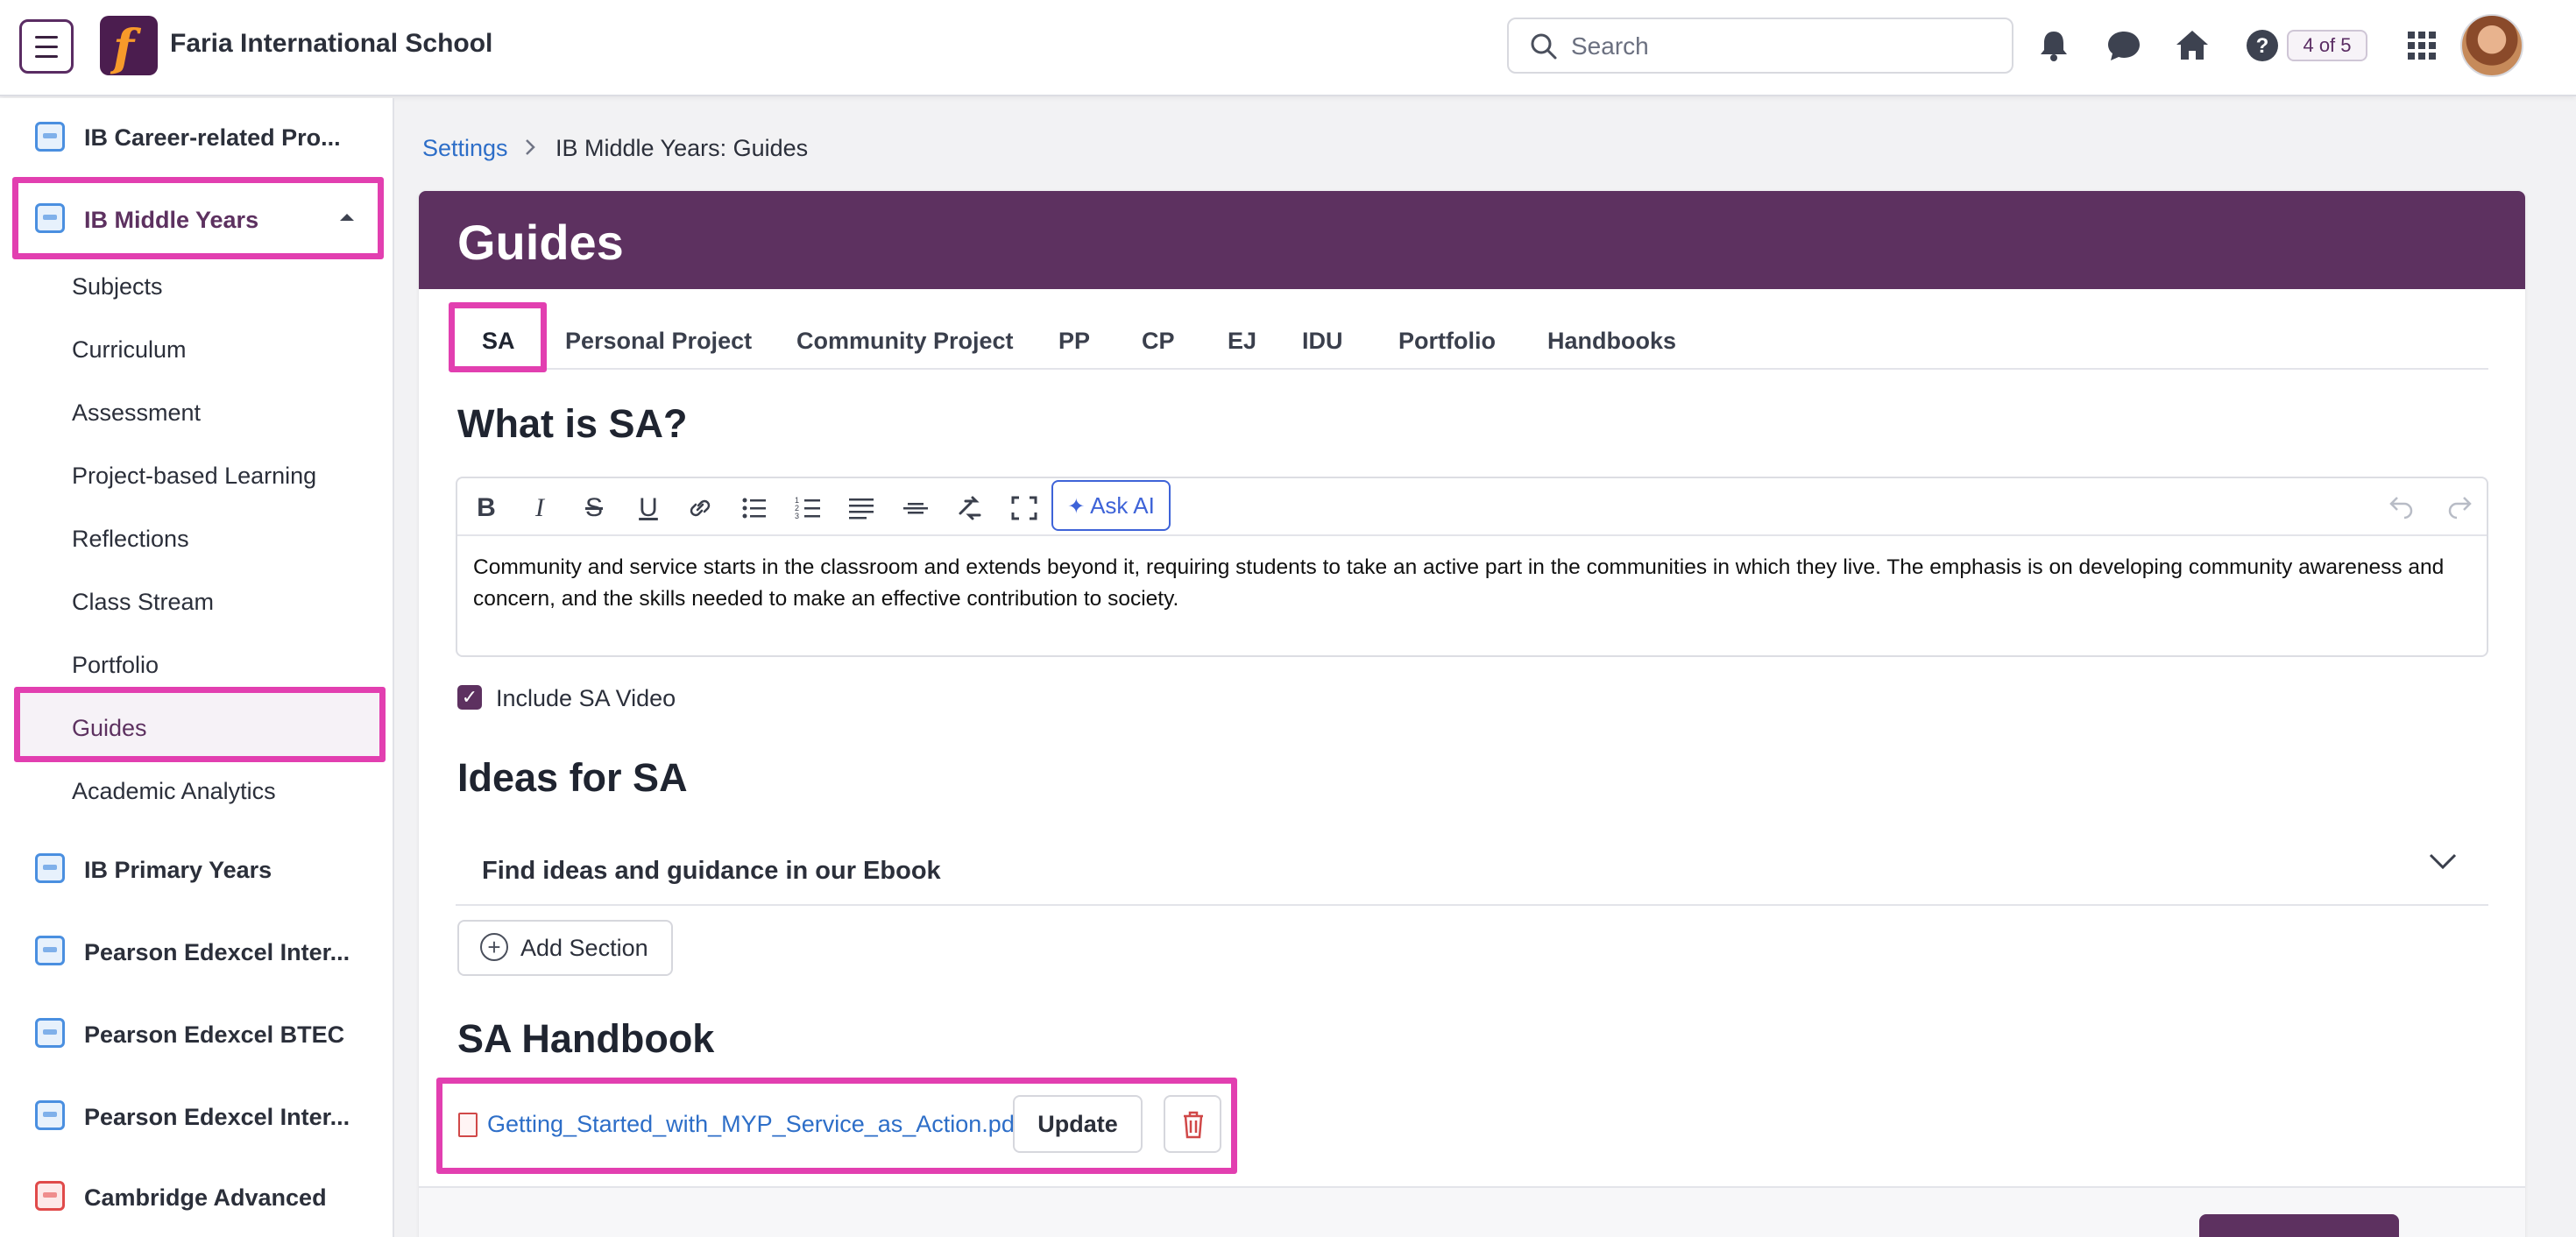  What do you see at coordinates (331, 44) in the screenshot?
I see `school-name: Faria International School` at bounding box center [331, 44].